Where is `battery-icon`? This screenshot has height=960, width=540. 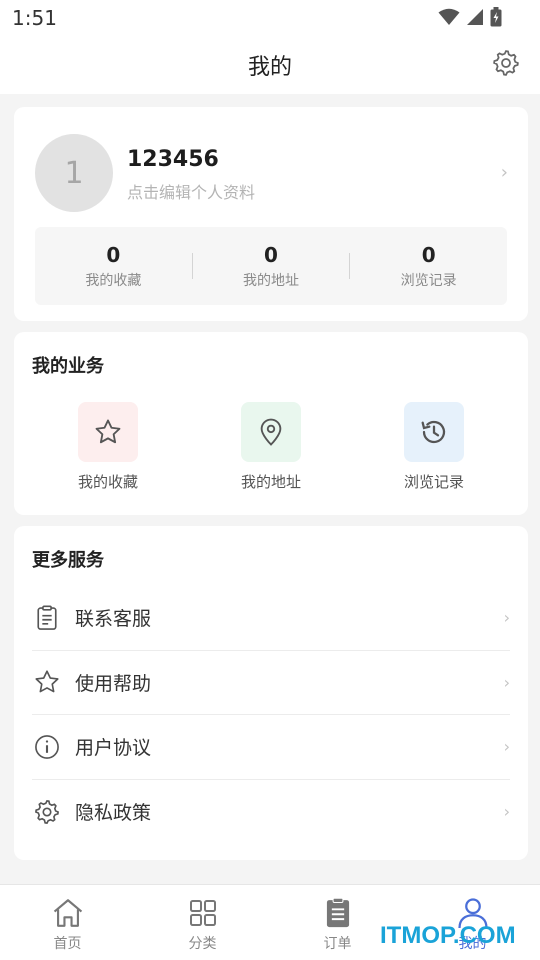
battery-icon is located at coordinates (496, 19).